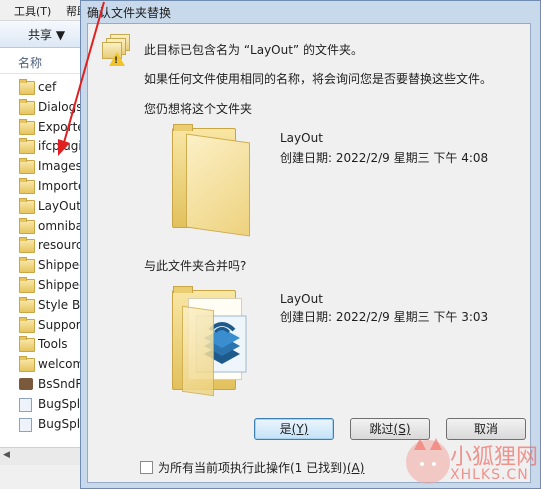  Describe the element at coordinates (211, 341) in the screenshot. I see `incoming-folder-icon` at that location.